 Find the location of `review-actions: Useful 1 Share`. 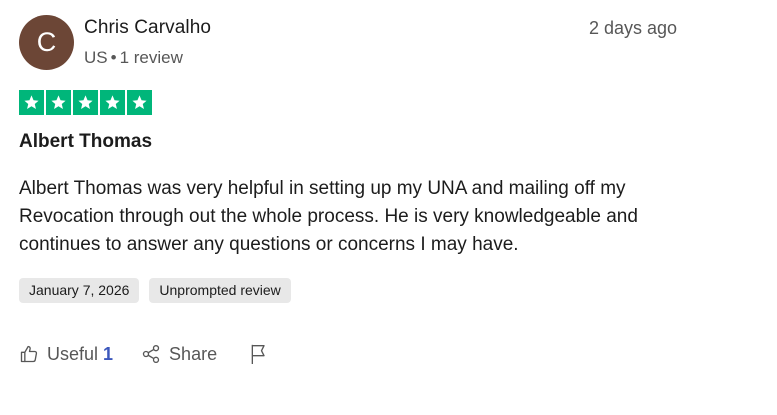

review-actions: Useful 1 Share is located at coordinates (144, 354).